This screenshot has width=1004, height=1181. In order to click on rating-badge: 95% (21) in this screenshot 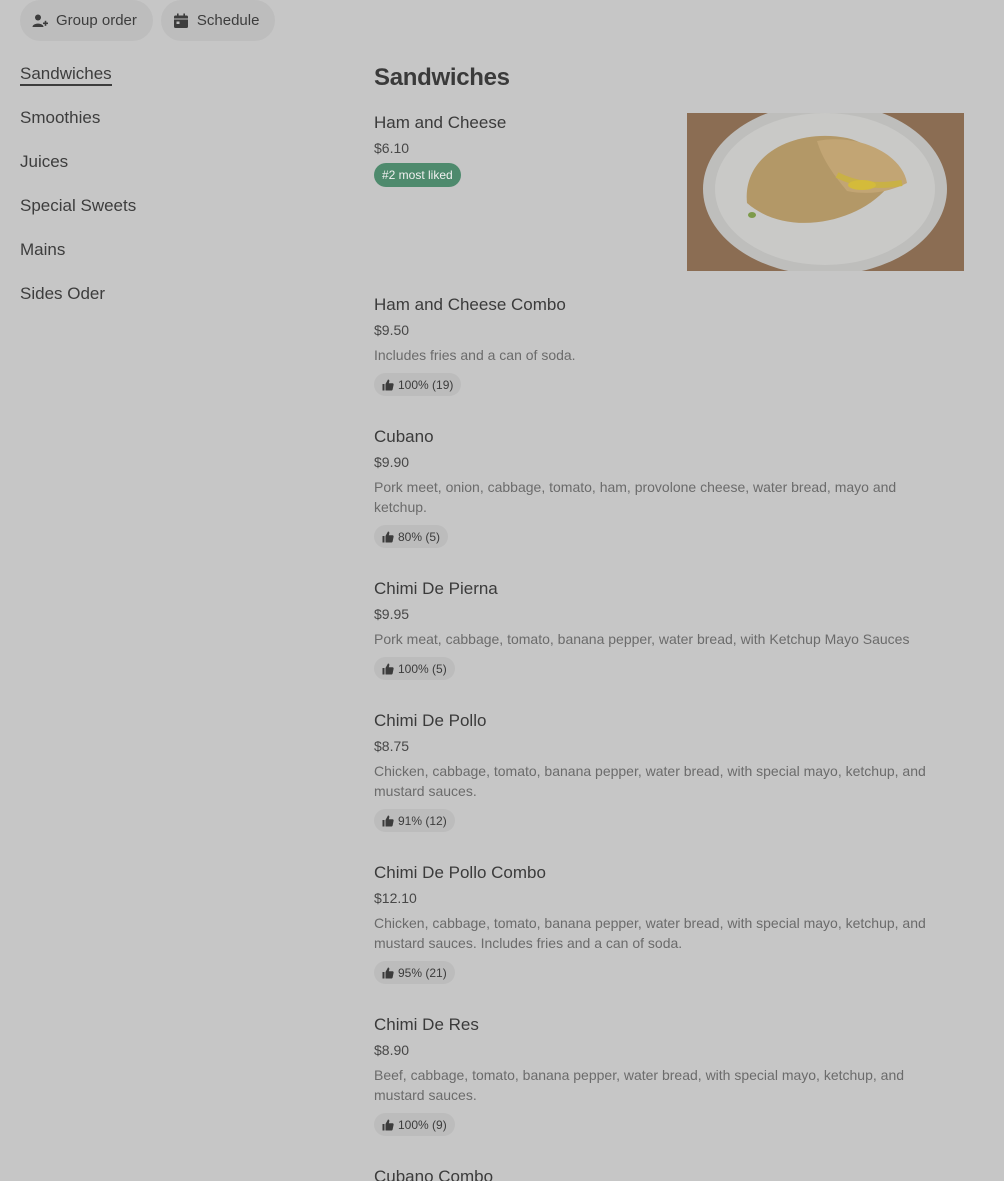, I will do `click(414, 972)`.